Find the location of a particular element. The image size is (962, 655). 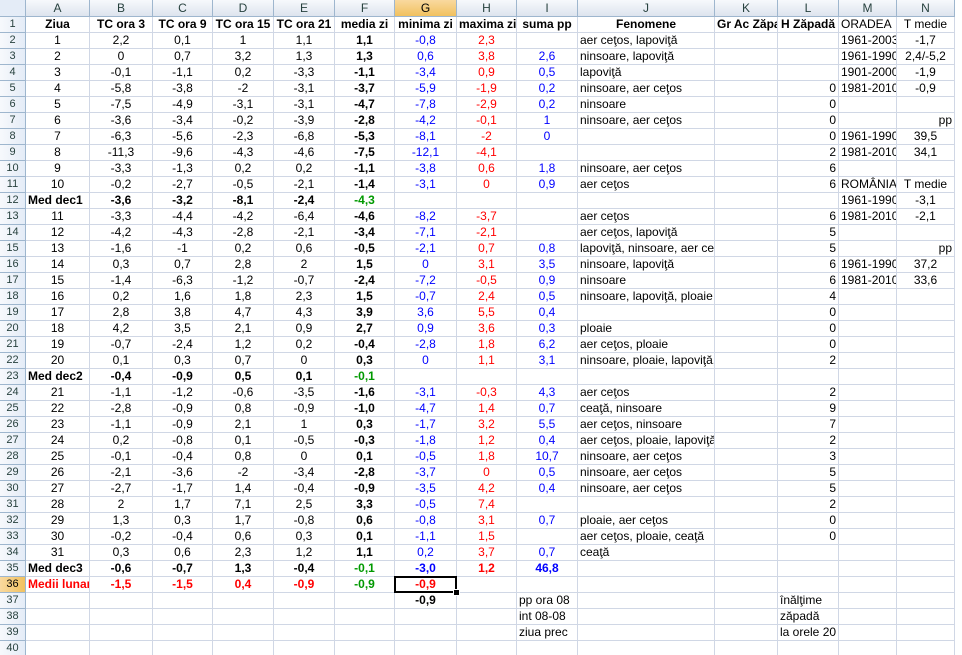

cell-L10: 6 is located at coordinates (808, 169).